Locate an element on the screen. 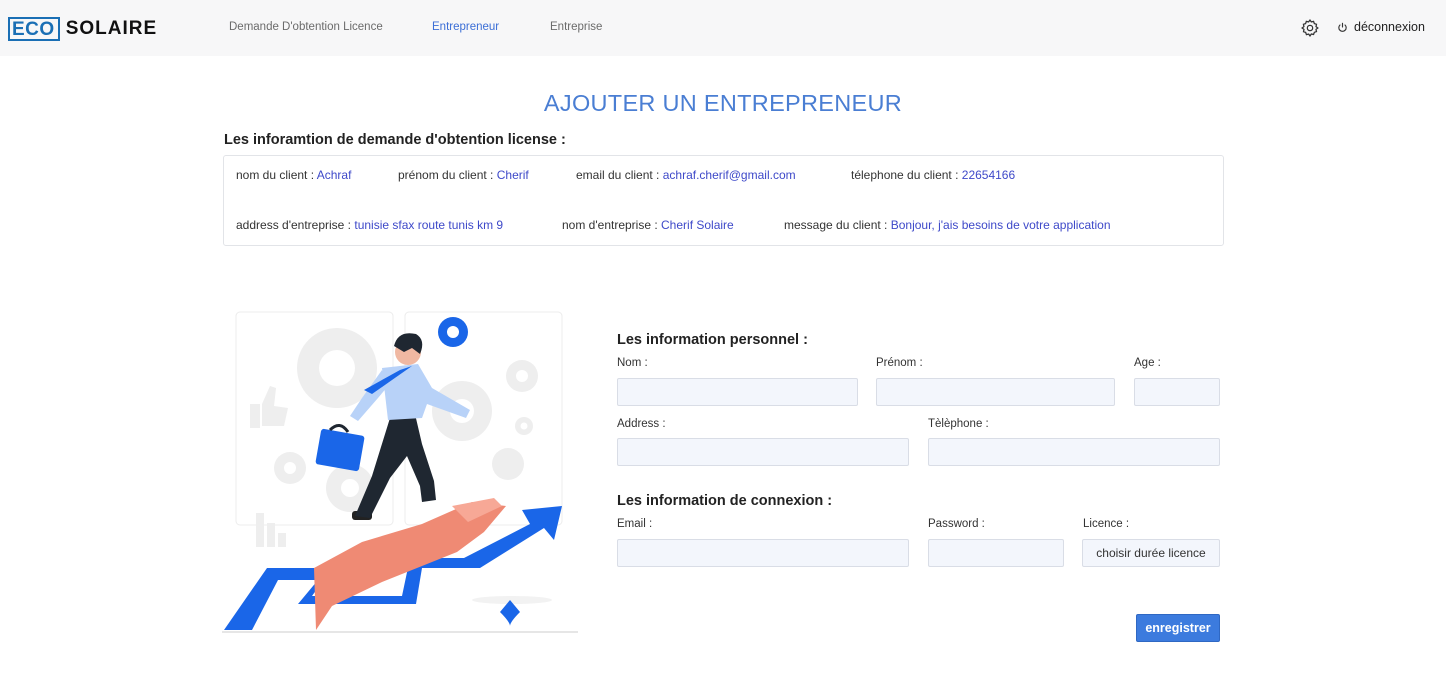 This screenshot has height=685, width=1446. age-label: Age : is located at coordinates (1147, 363).